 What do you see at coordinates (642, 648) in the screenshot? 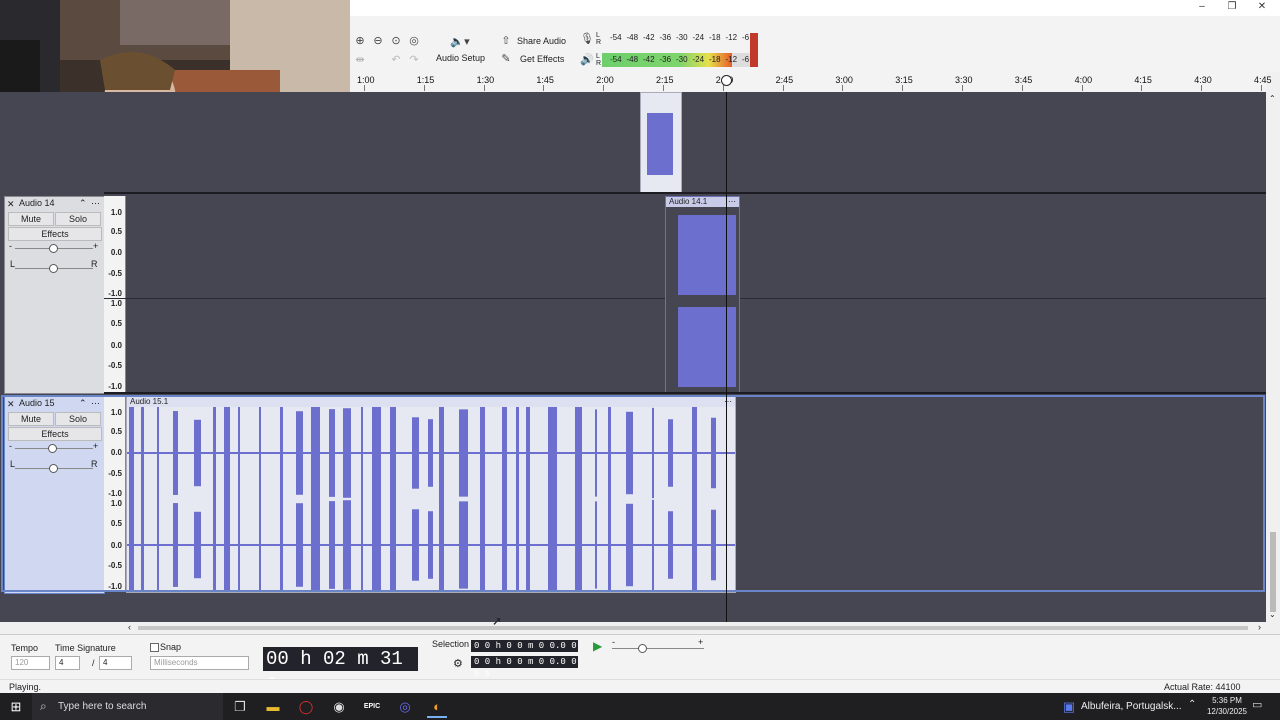
I see `playback-speed-thumb` at bounding box center [642, 648].